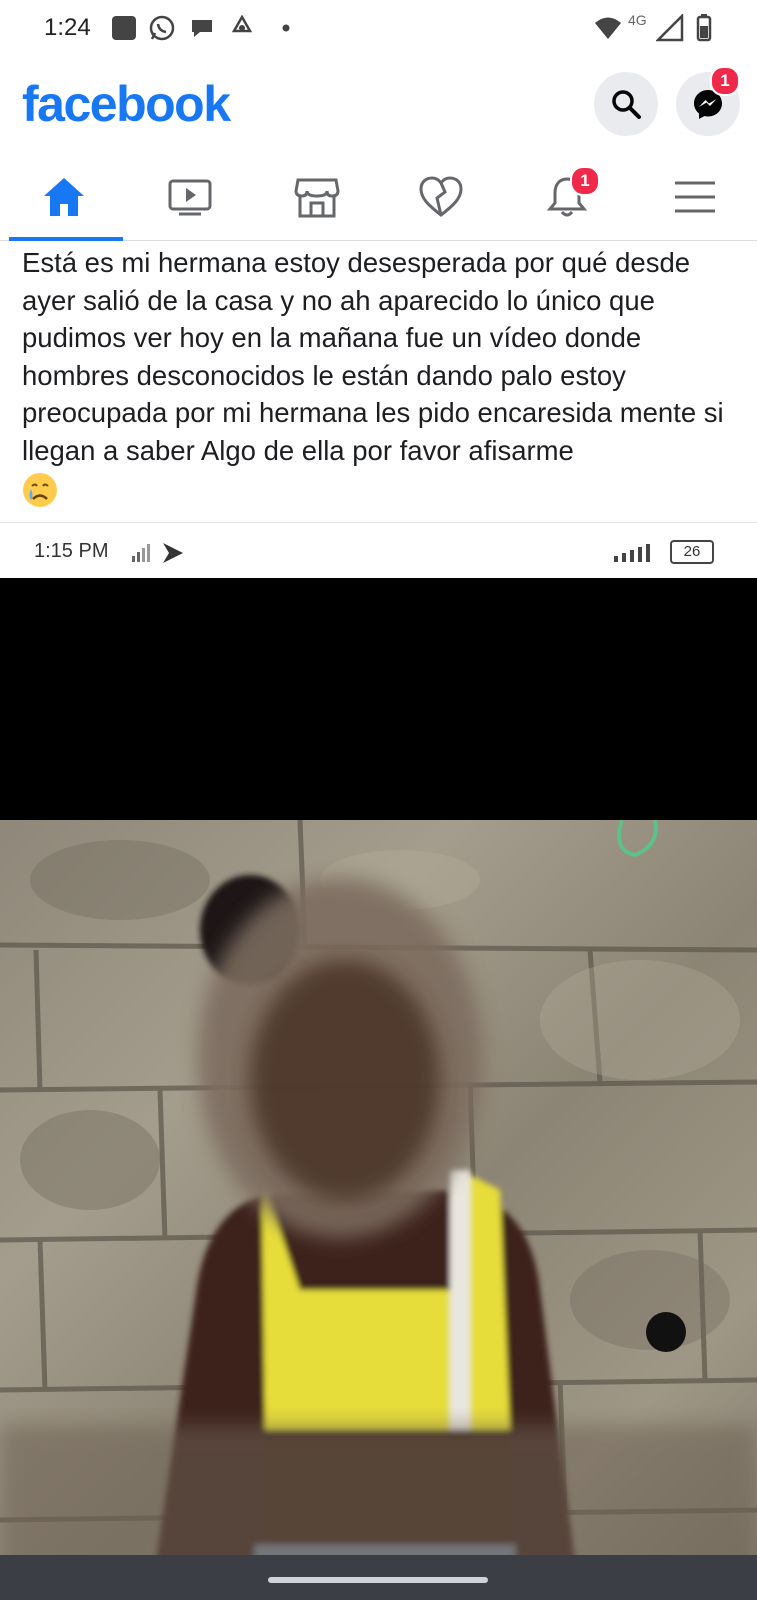 The width and height of the screenshot is (757, 1600). I want to click on messenger-button: 1, so click(708, 101).